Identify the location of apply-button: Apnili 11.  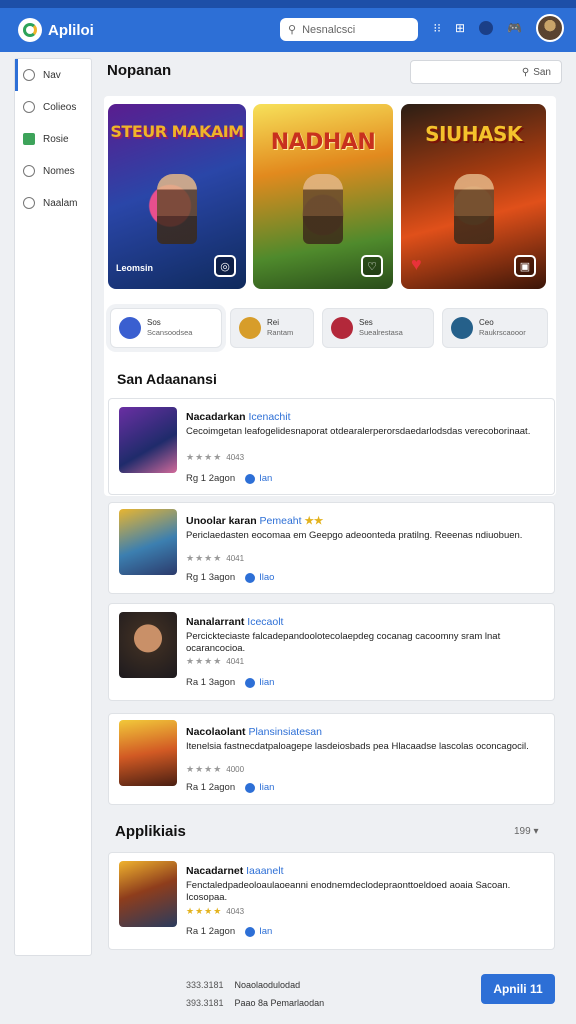
(518, 989).